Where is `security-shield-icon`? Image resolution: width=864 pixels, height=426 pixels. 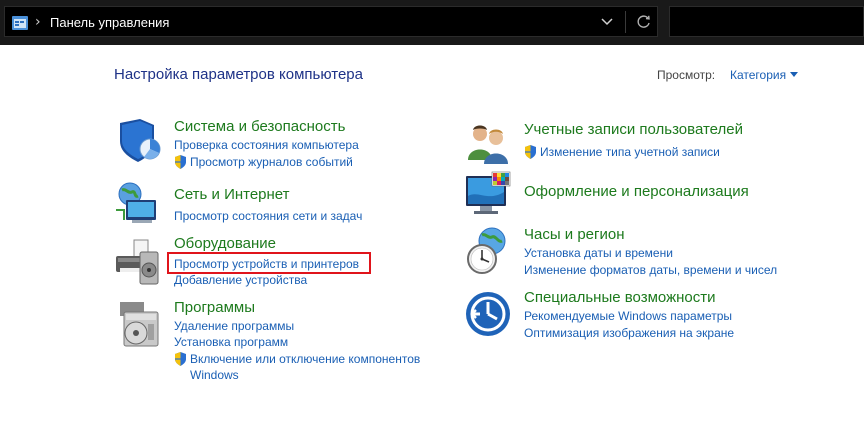
security-shield-icon is located at coordinates (138, 141).